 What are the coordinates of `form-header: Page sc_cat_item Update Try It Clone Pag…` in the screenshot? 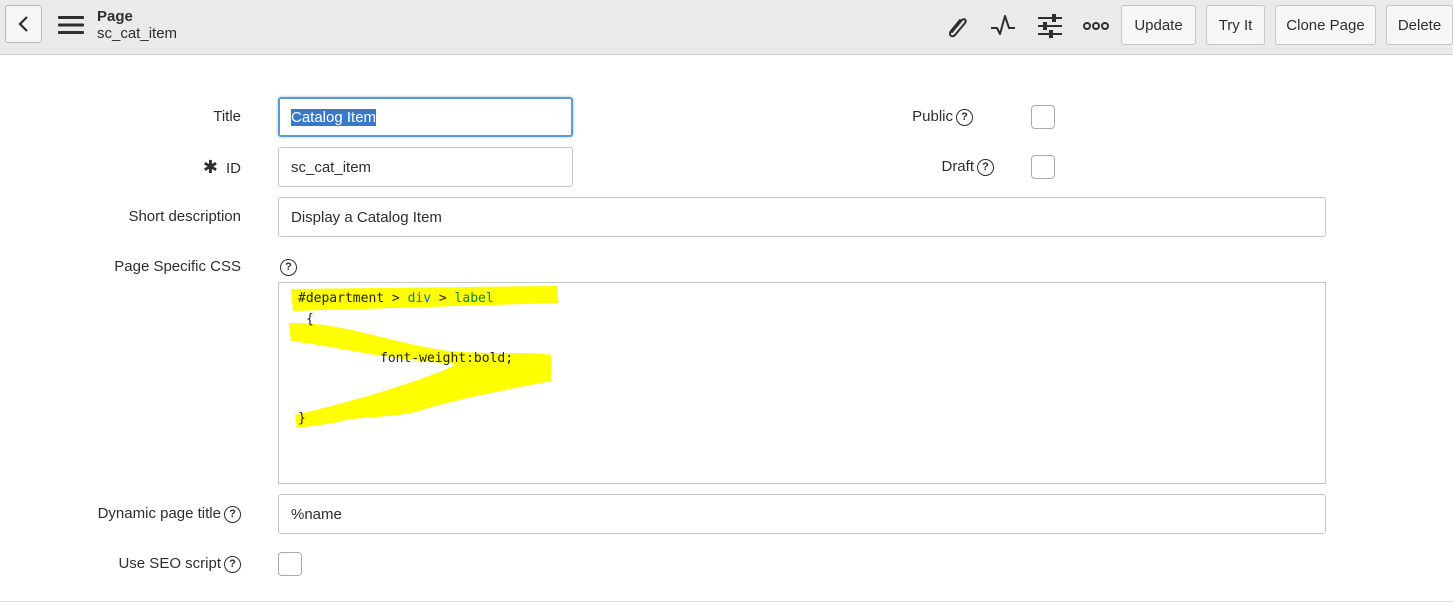 It's located at (726, 27).